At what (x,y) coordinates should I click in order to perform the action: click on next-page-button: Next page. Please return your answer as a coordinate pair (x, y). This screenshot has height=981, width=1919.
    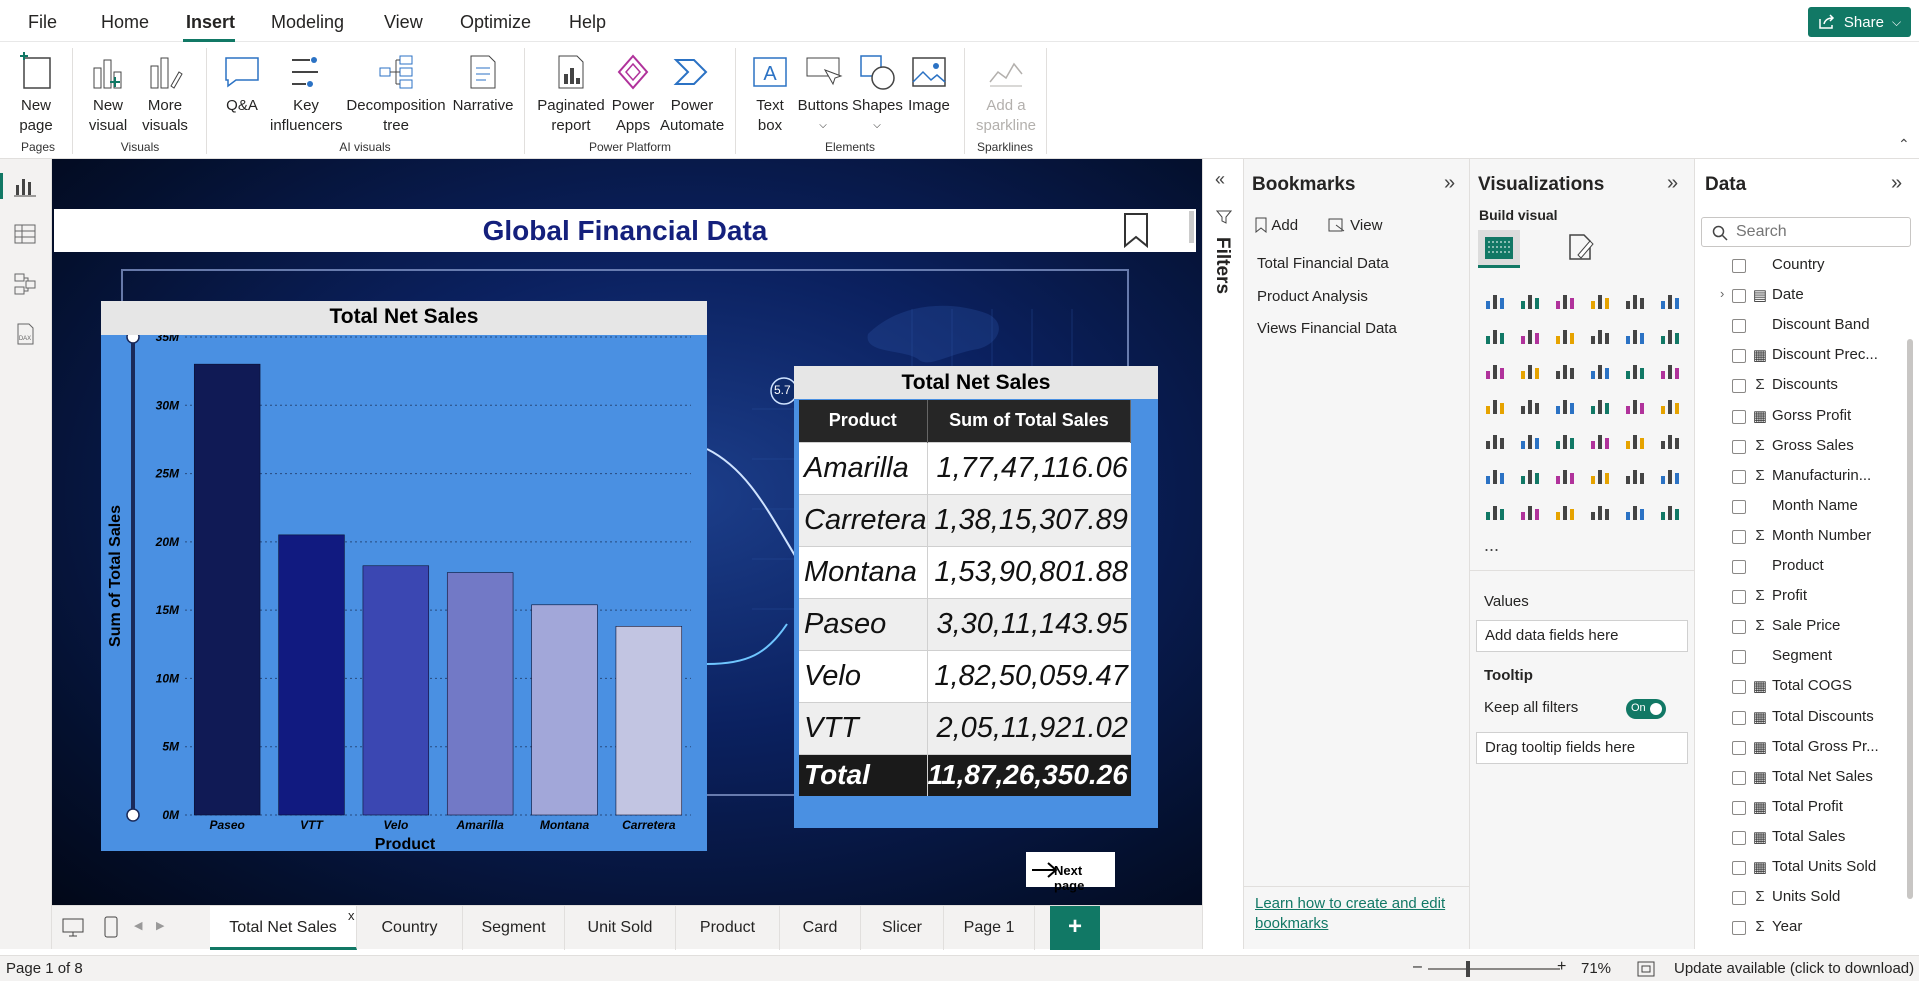
    Looking at the image, I should click on (1070, 872).